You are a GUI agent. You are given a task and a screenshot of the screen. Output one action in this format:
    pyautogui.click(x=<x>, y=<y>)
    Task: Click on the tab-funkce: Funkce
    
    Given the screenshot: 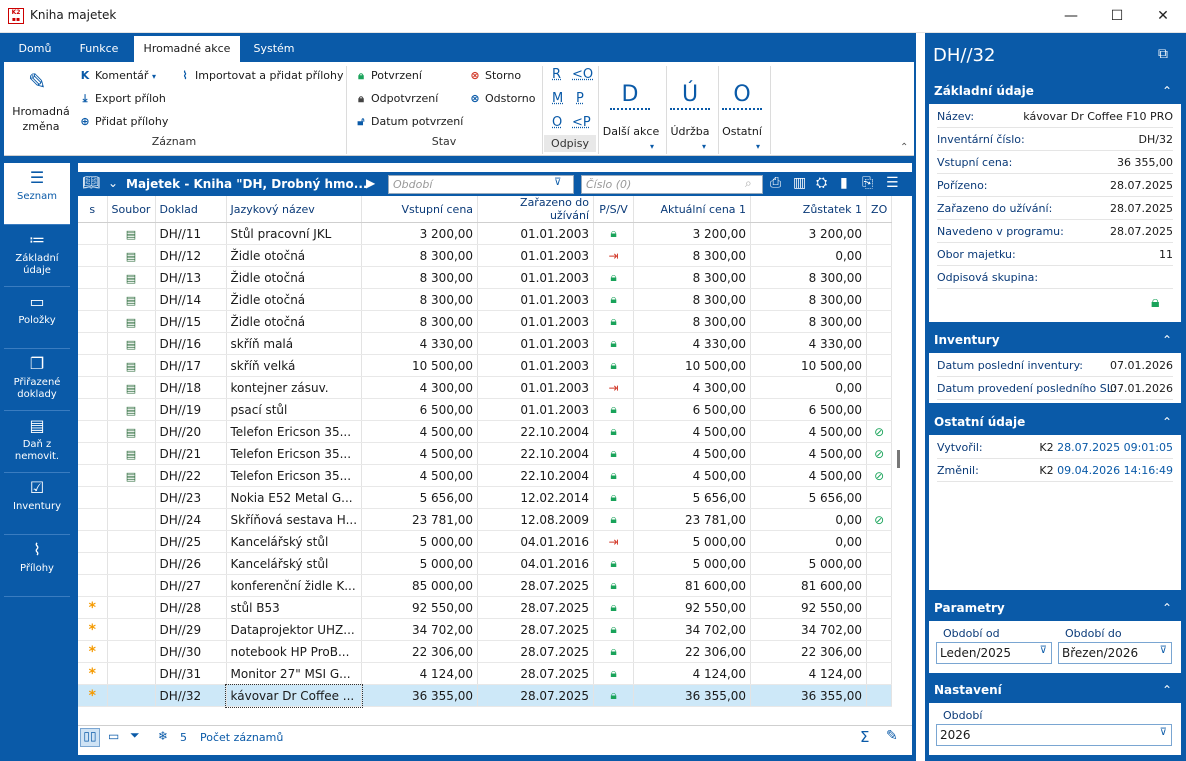 What is the action you would take?
    pyautogui.click(x=99, y=49)
    